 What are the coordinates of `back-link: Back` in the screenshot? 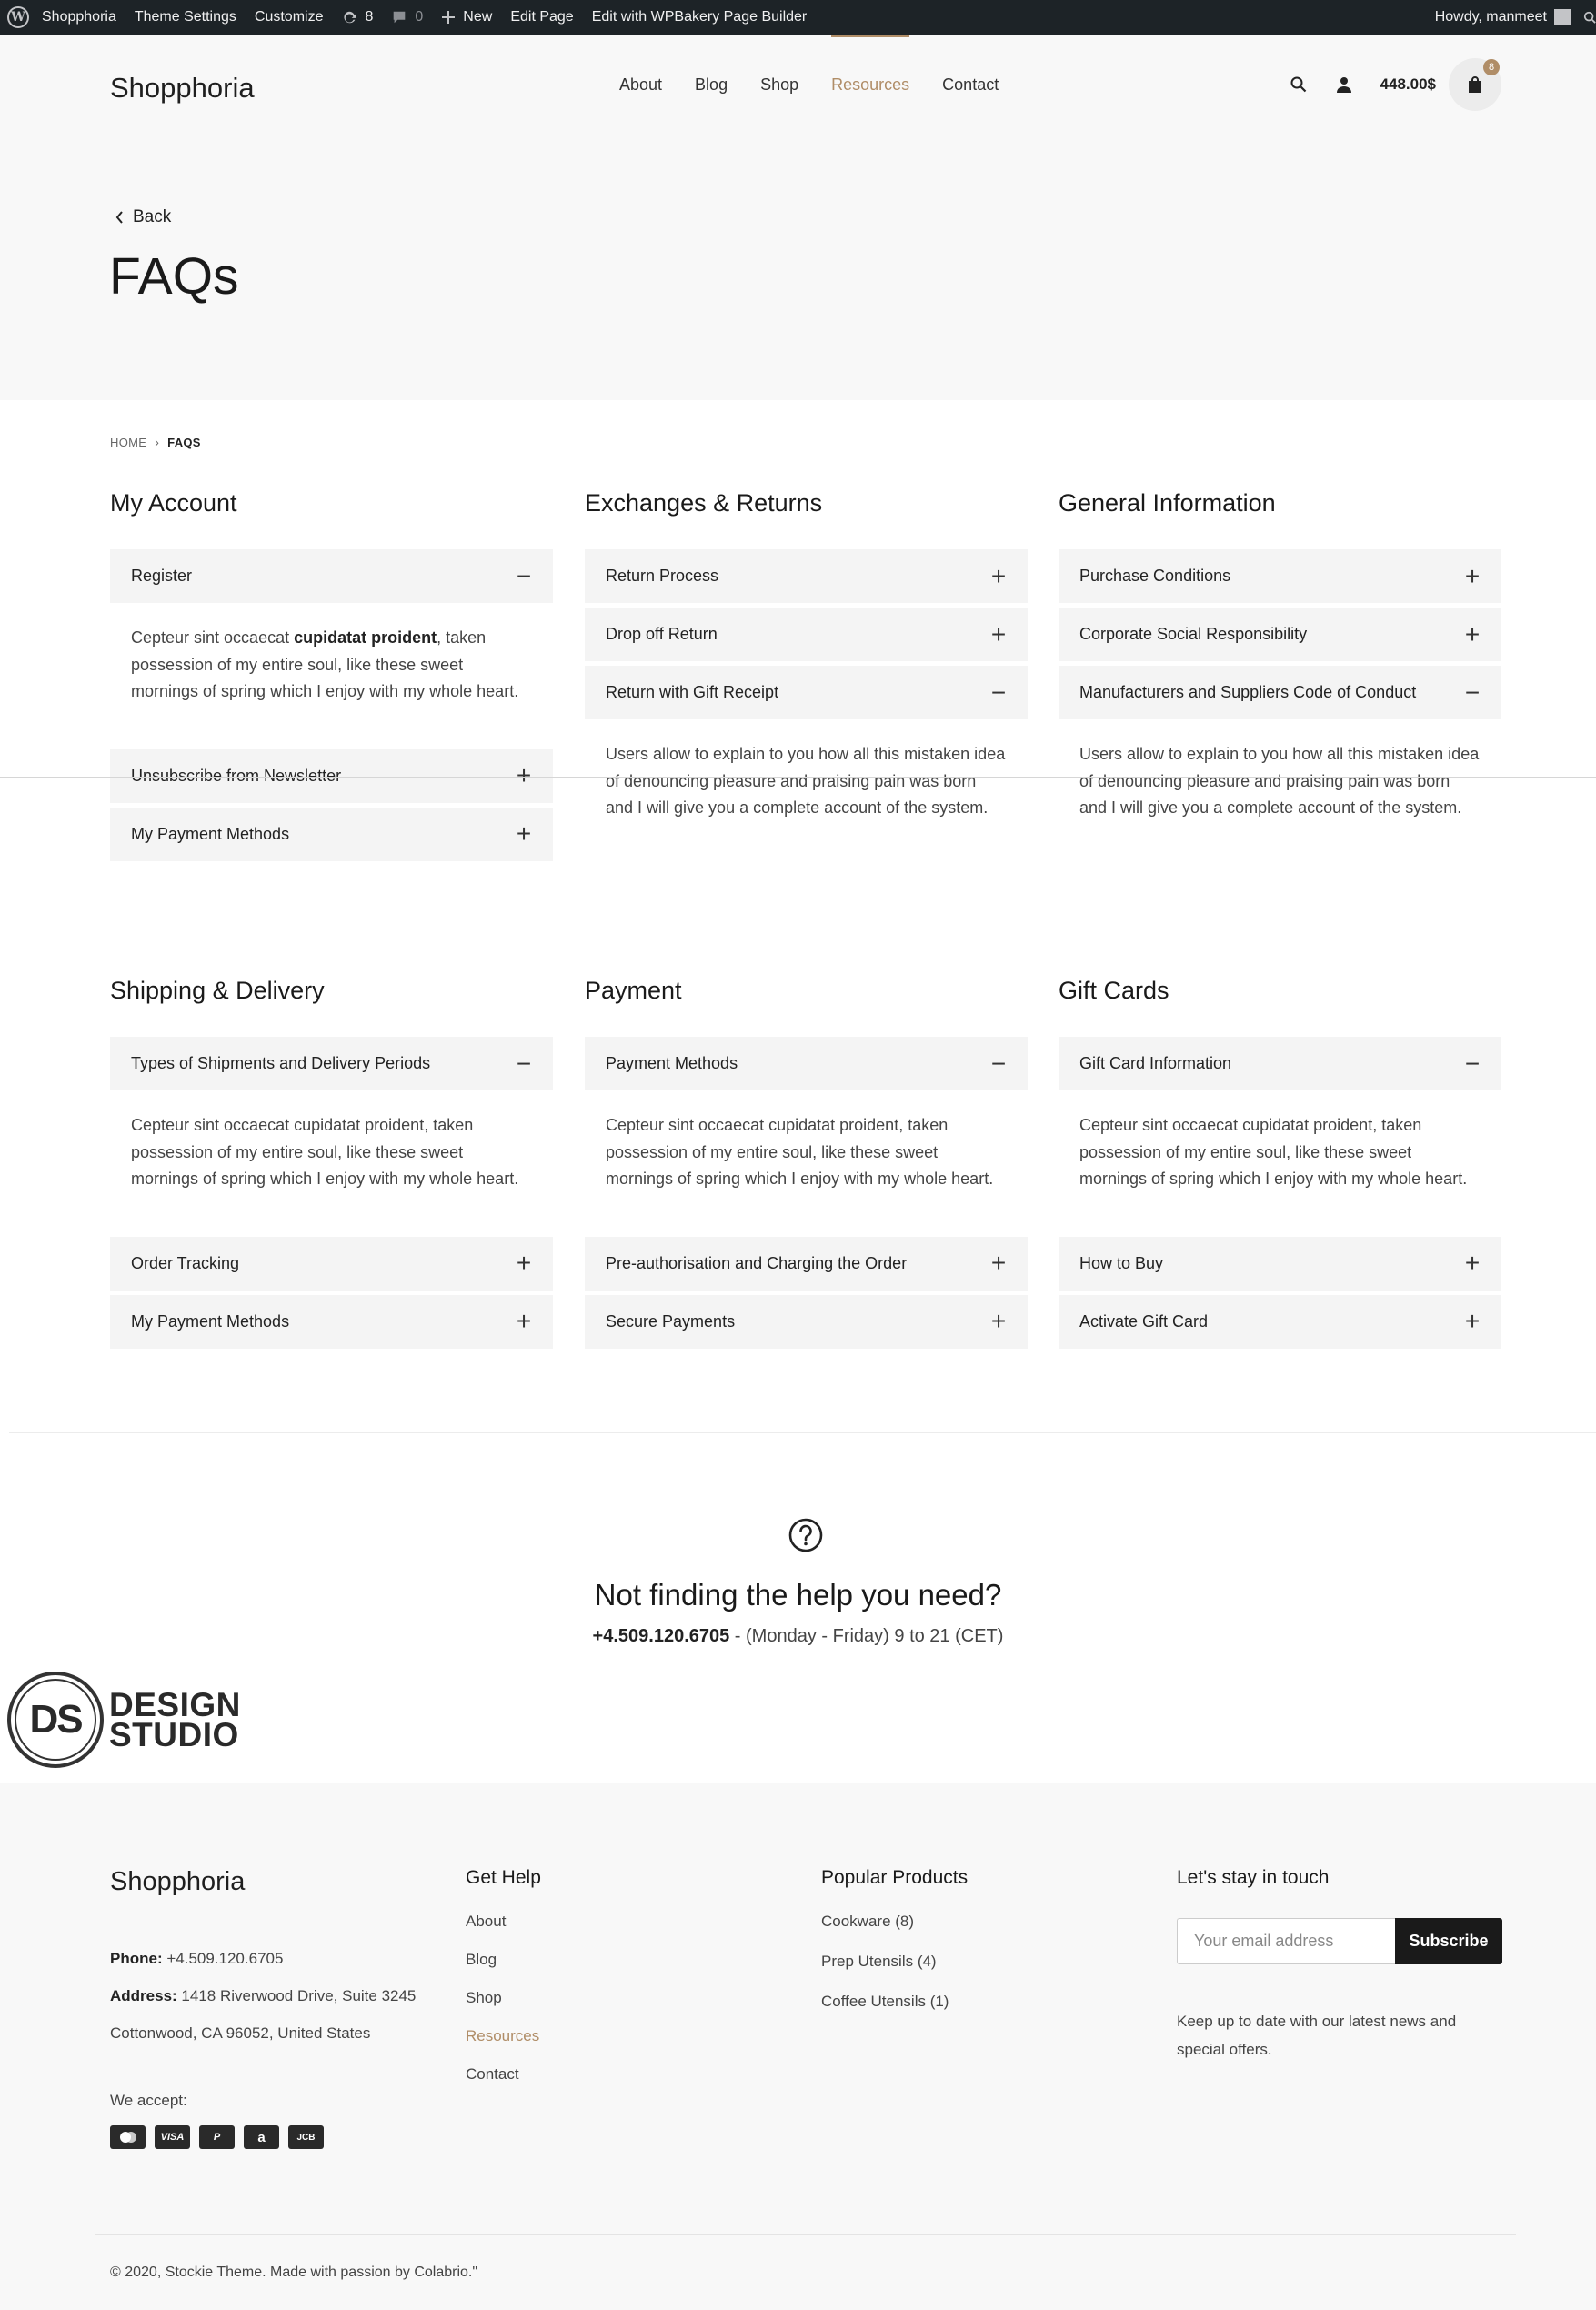 It's located at (143, 217).